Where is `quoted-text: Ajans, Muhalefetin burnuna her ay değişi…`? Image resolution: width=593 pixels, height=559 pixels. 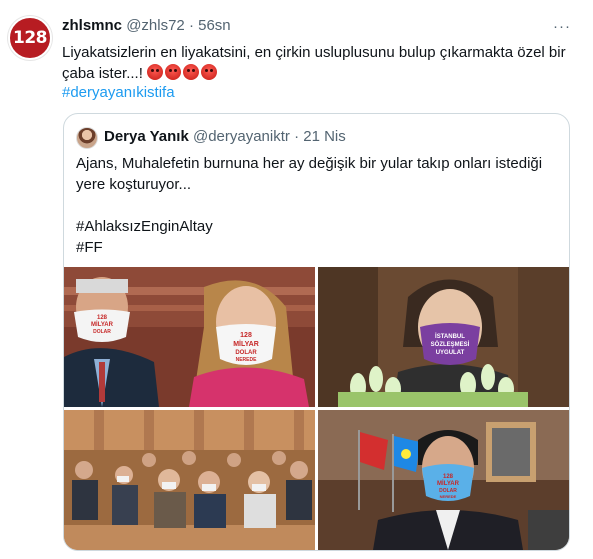
quoted-text: Ajans, Muhalefetin burnuna her ay değişi… is located at coordinates (309, 205).